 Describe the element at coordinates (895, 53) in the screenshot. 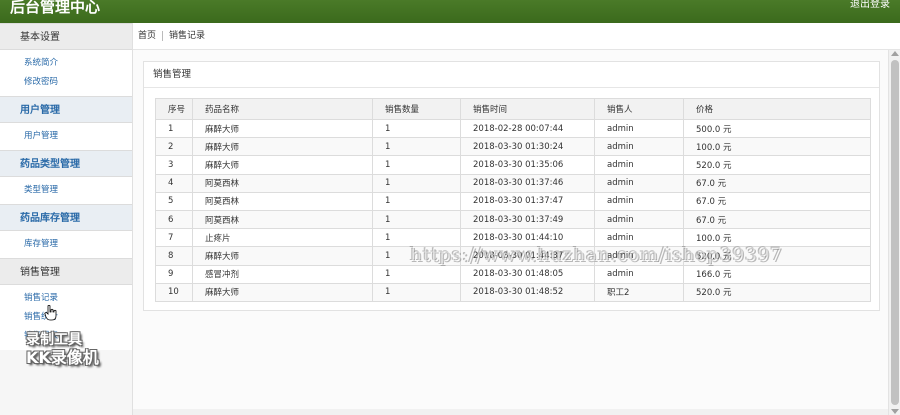

I see `scroll-up-arrow-icon` at that location.